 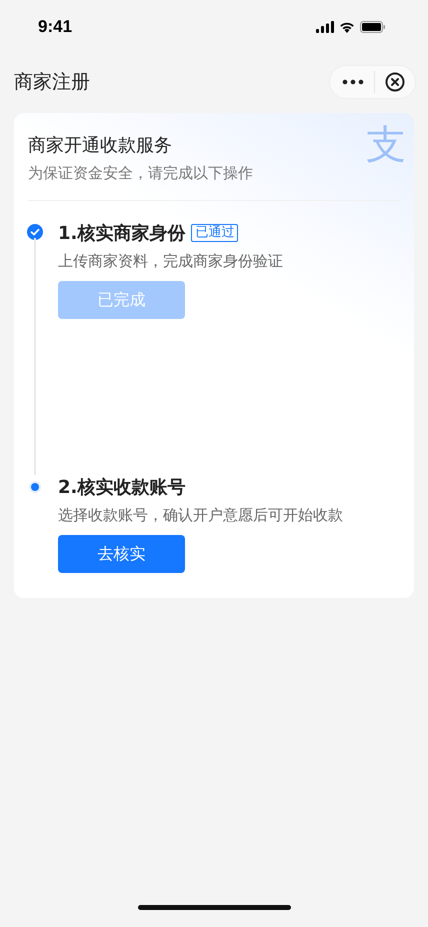 I want to click on status-badge: 已通过, so click(x=214, y=233).